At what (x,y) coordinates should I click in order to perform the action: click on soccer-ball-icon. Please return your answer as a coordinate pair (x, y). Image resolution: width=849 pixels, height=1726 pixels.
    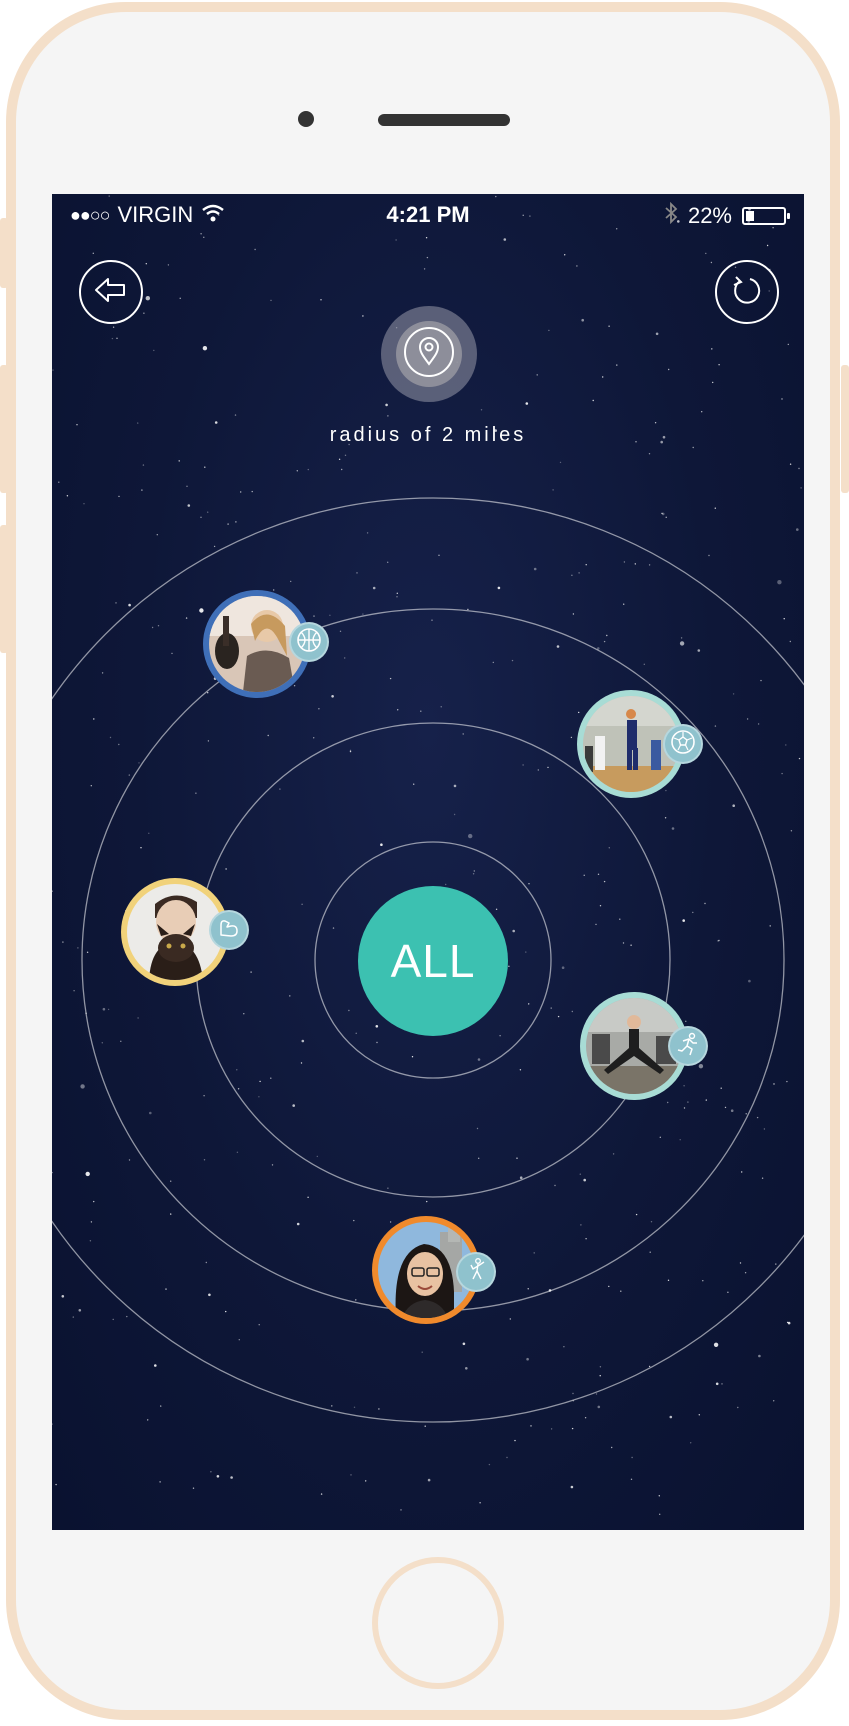
    Looking at the image, I should click on (683, 744).